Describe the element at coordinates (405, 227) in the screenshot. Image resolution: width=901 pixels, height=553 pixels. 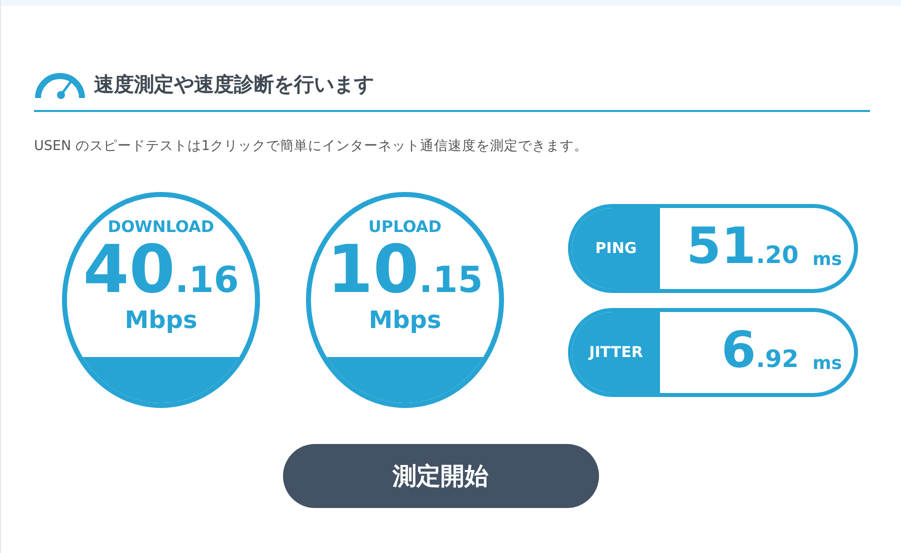
I see `gauge-label: UPLOAD` at that location.